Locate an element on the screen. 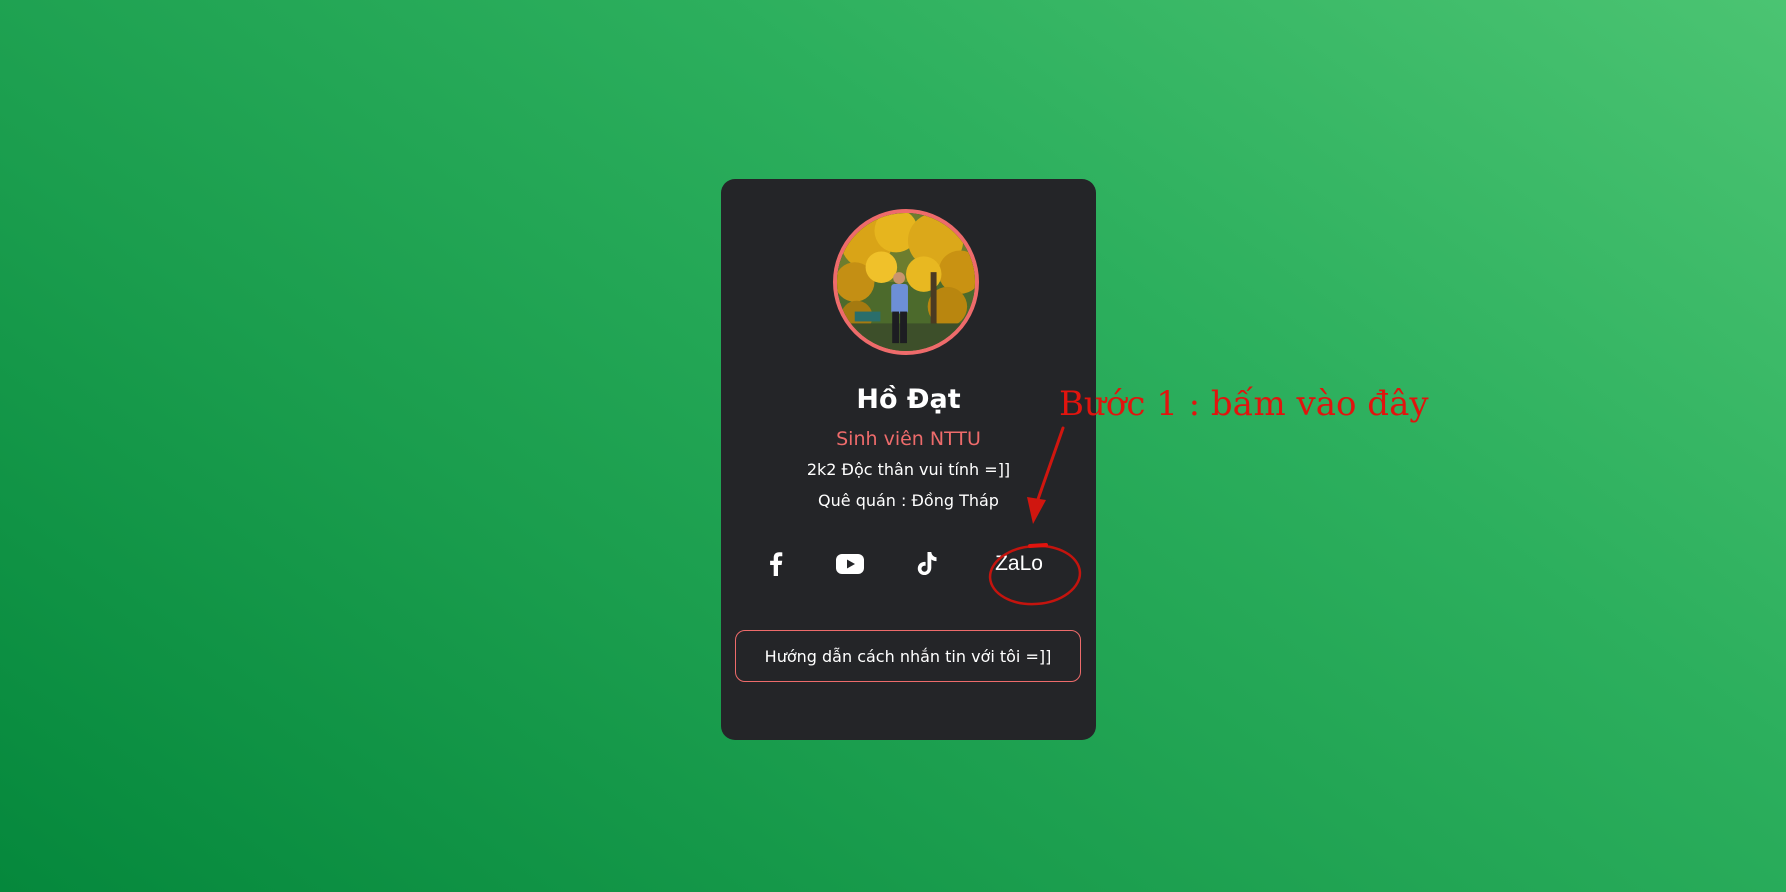  facebook-link is located at coordinates (776, 564).